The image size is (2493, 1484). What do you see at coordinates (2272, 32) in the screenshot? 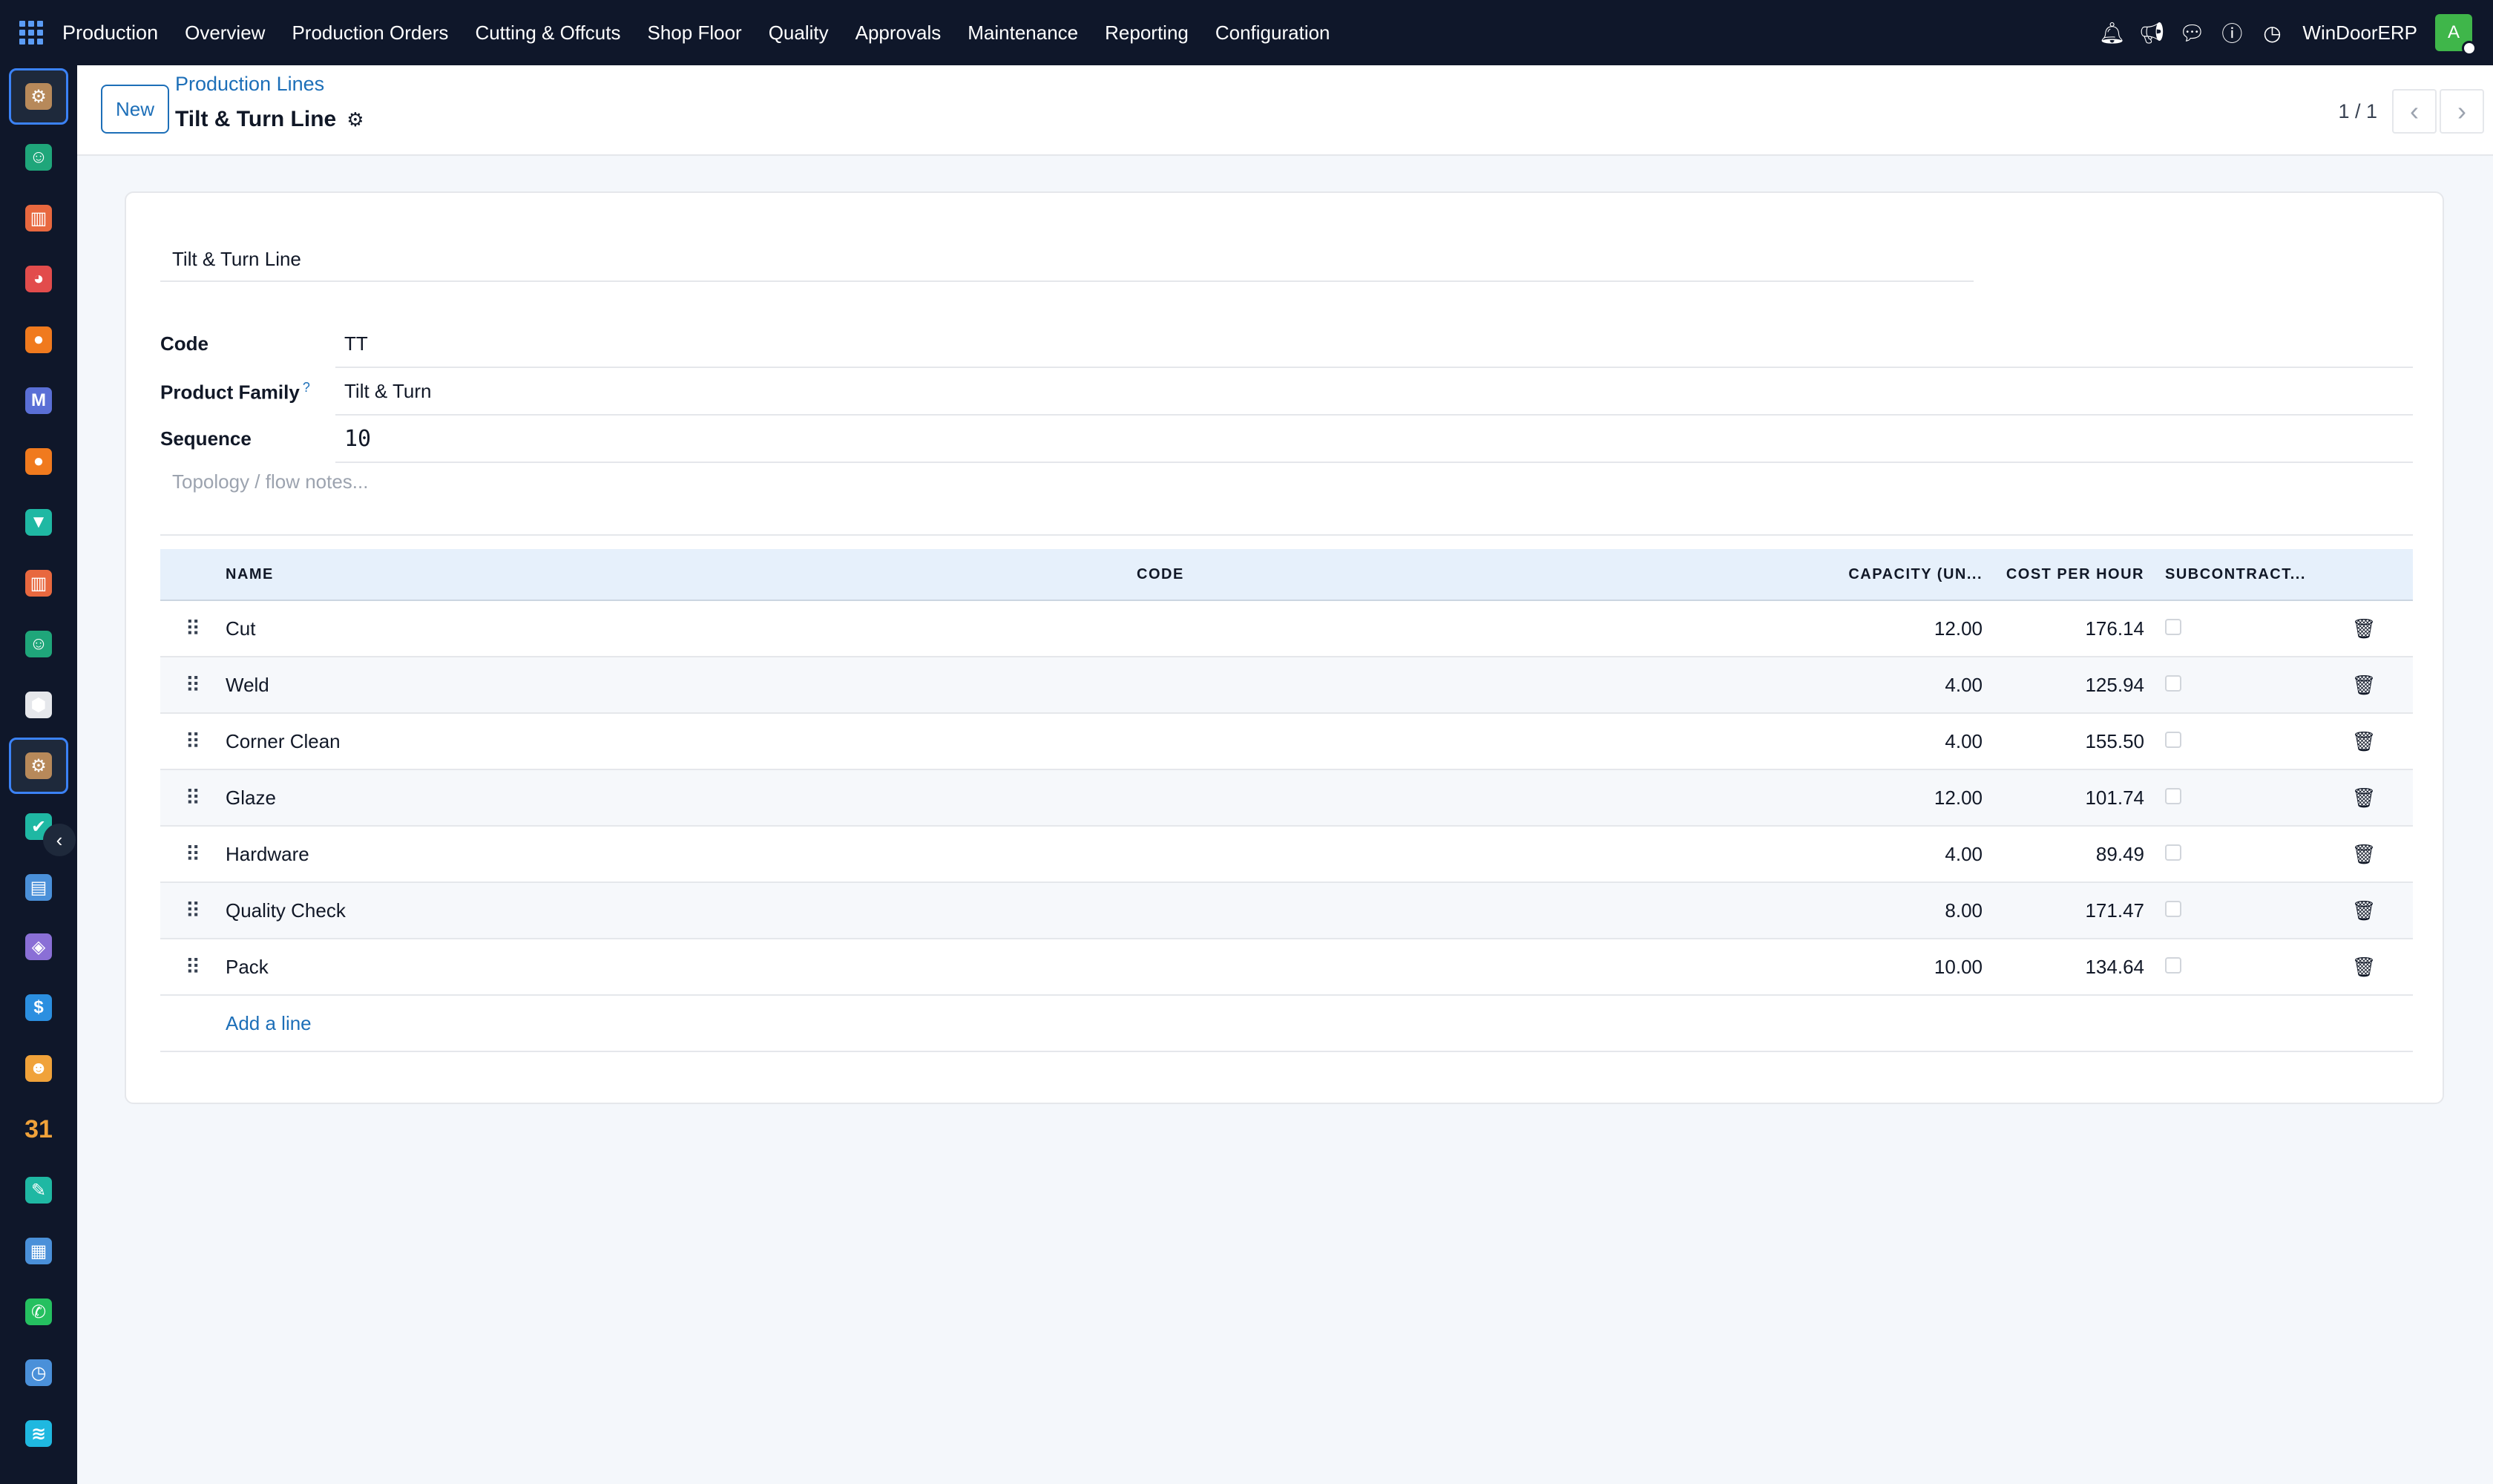
I see `clock-icon: ◷` at bounding box center [2272, 32].